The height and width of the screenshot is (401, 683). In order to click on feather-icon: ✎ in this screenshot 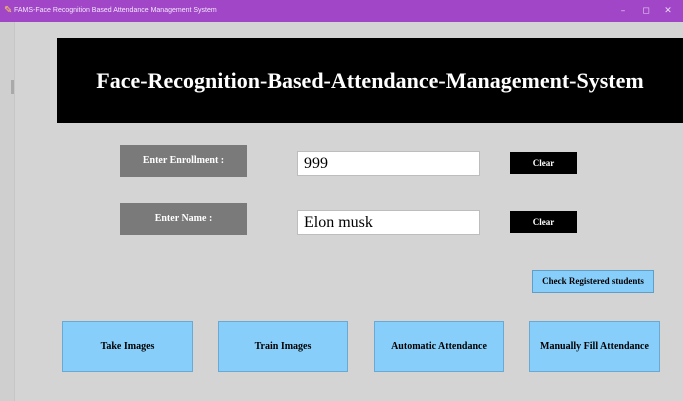, I will do `click(8, 10)`.